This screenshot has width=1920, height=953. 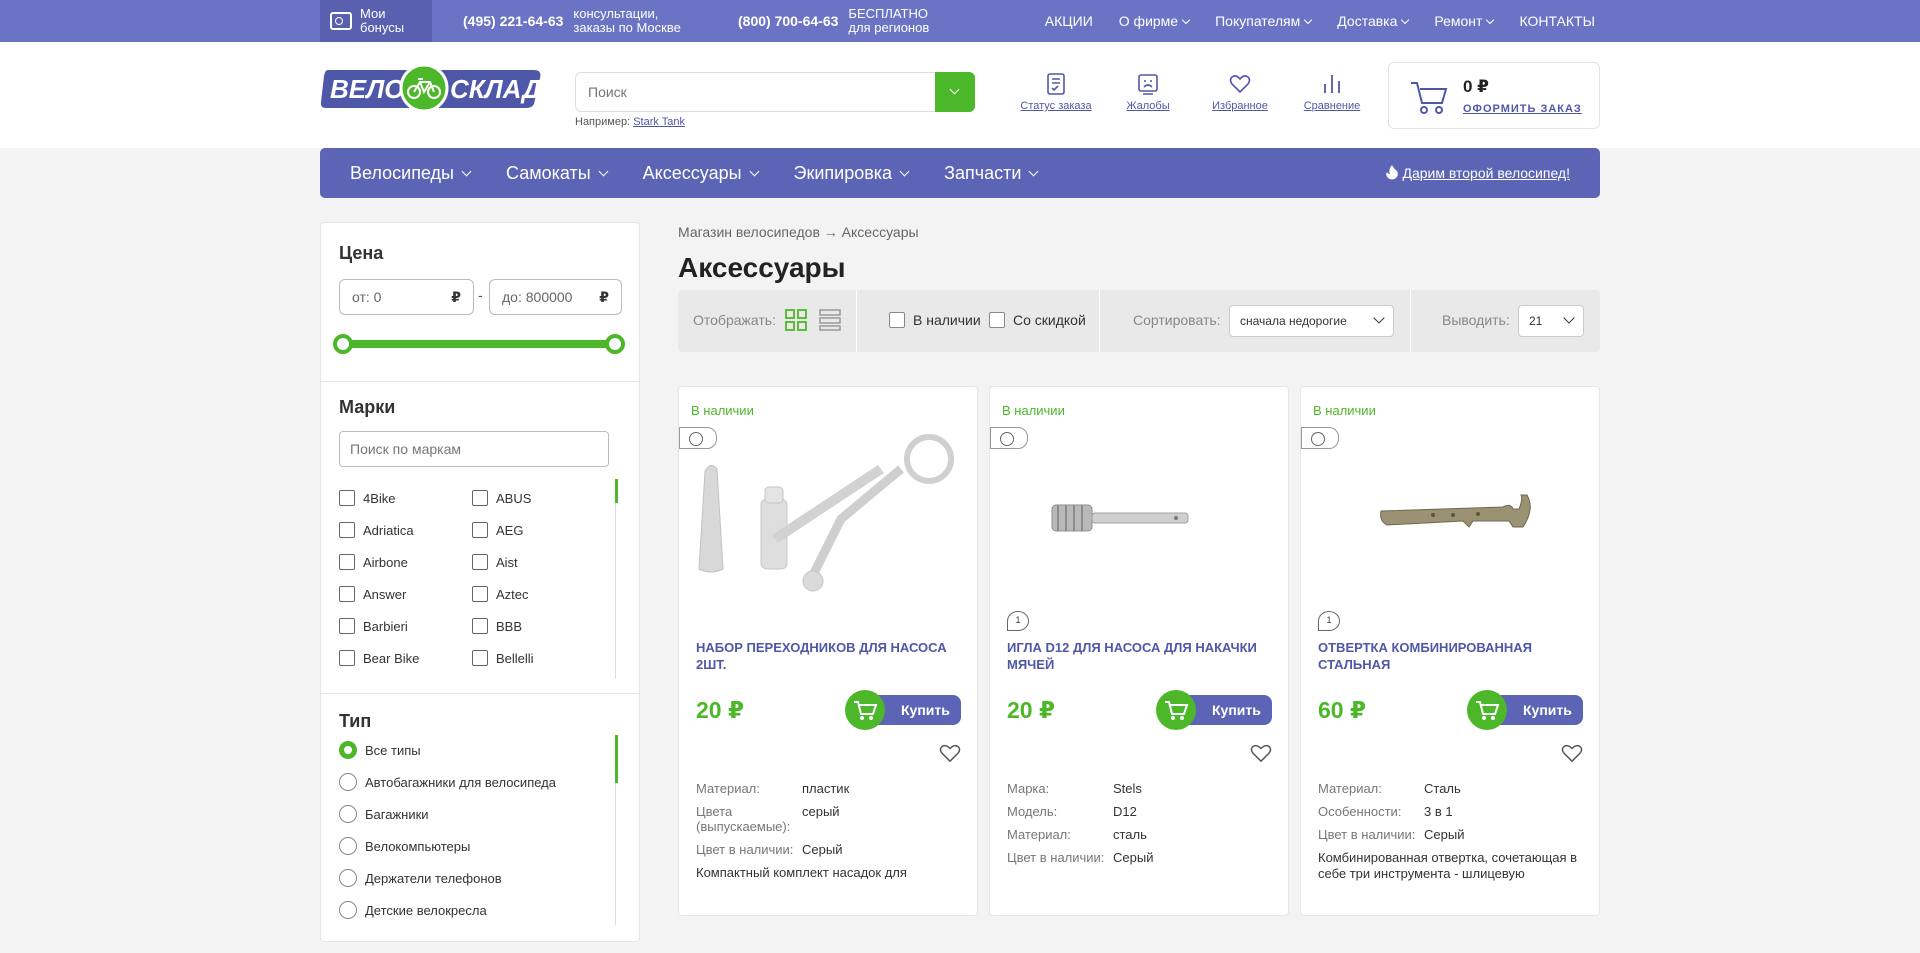 What do you see at coordinates (840, 21) in the screenshot?
I see `phone-regions: (800) 700-64-63 БЕСПЛАТНО для регионов` at bounding box center [840, 21].